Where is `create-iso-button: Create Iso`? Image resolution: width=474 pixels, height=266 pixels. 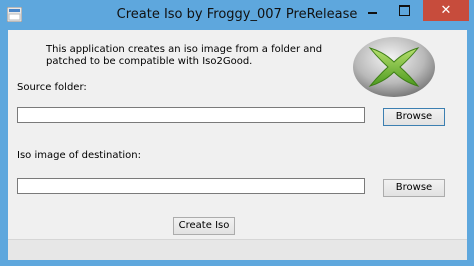
create-iso-button: Create Iso is located at coordinates (204, 226).